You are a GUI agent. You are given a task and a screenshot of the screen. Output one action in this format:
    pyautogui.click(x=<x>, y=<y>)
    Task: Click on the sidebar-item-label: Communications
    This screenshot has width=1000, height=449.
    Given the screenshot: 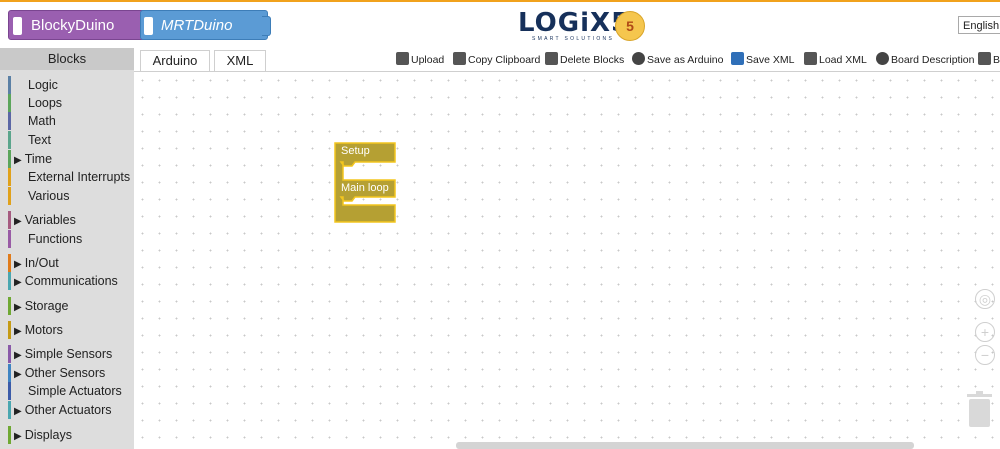 What is the action you would take?
    pyautogui.click(x=71, y=281)
    